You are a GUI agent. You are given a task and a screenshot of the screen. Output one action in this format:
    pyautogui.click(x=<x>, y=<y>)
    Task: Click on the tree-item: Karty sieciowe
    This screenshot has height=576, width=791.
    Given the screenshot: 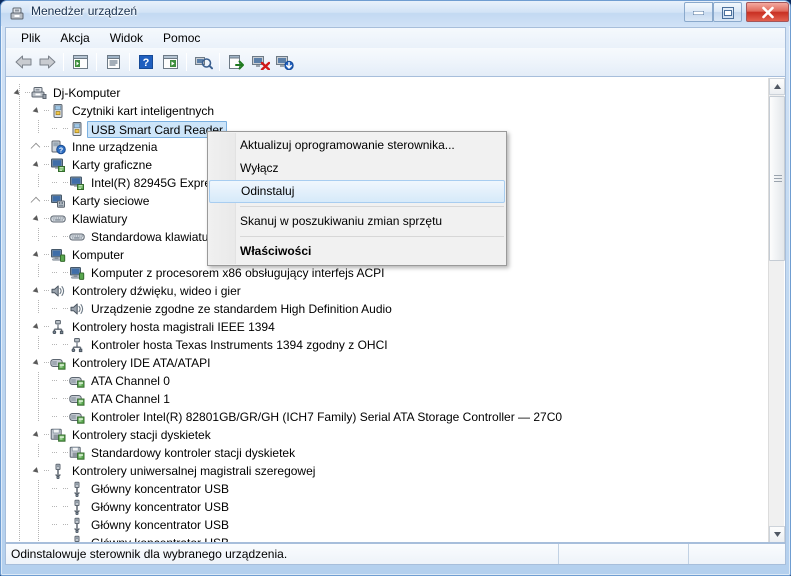 What is the action you would take?
    pyautogui.click(x=93, y=201)
    